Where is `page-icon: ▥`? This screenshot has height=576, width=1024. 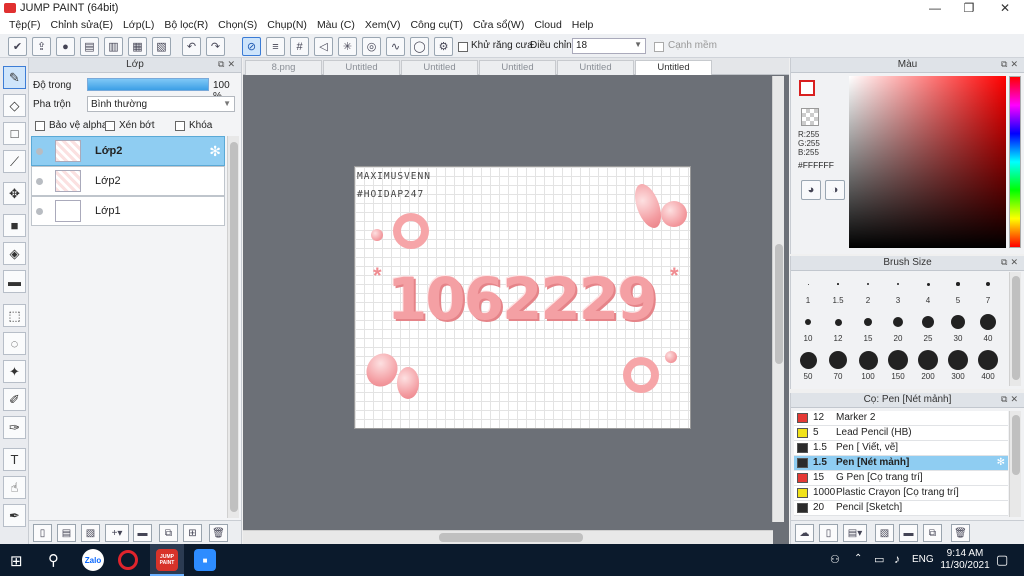 page-icon: ▥ is located at coordinates (113, 46).